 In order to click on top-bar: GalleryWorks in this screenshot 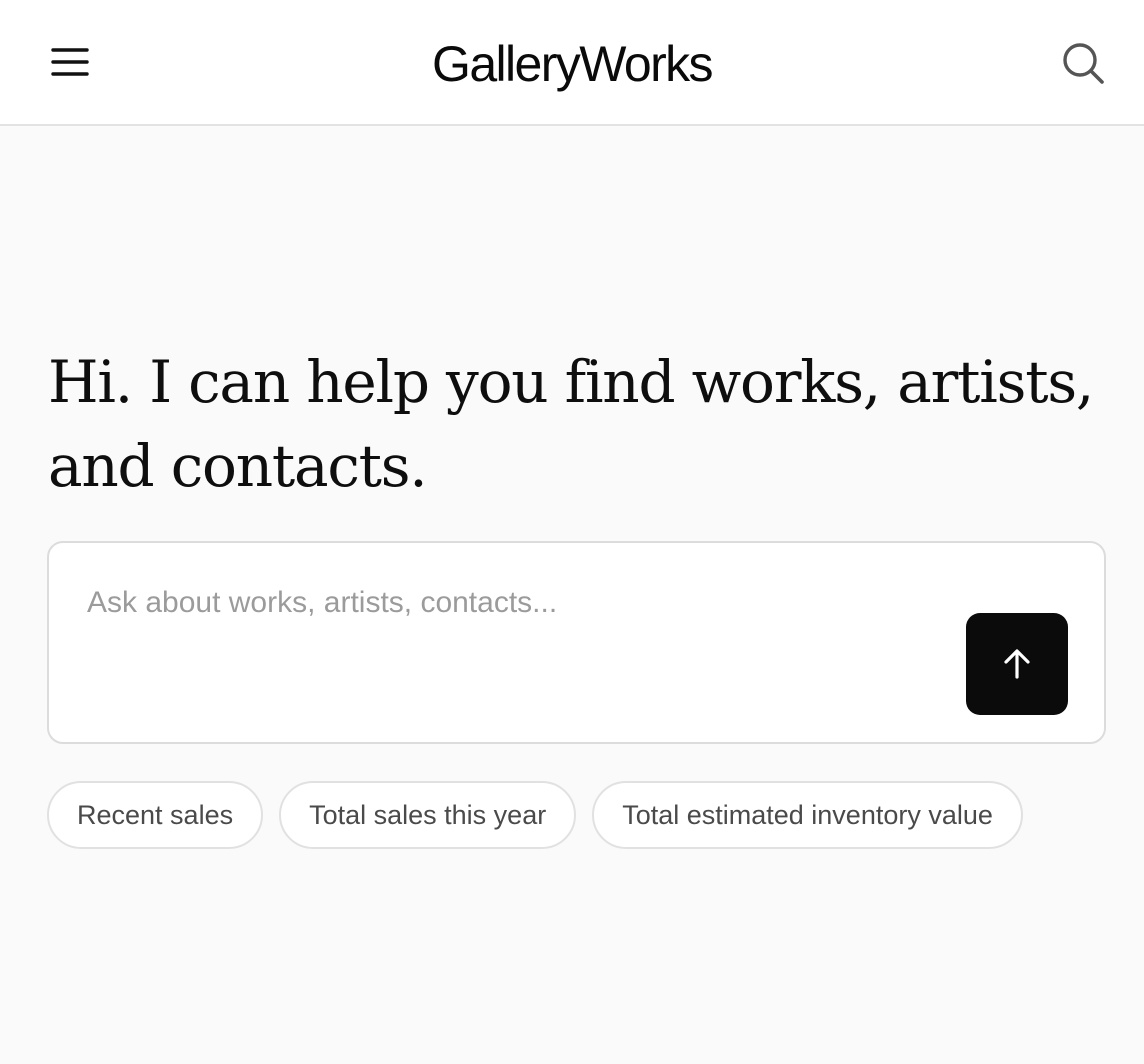, I will do `click(572, 63)`.